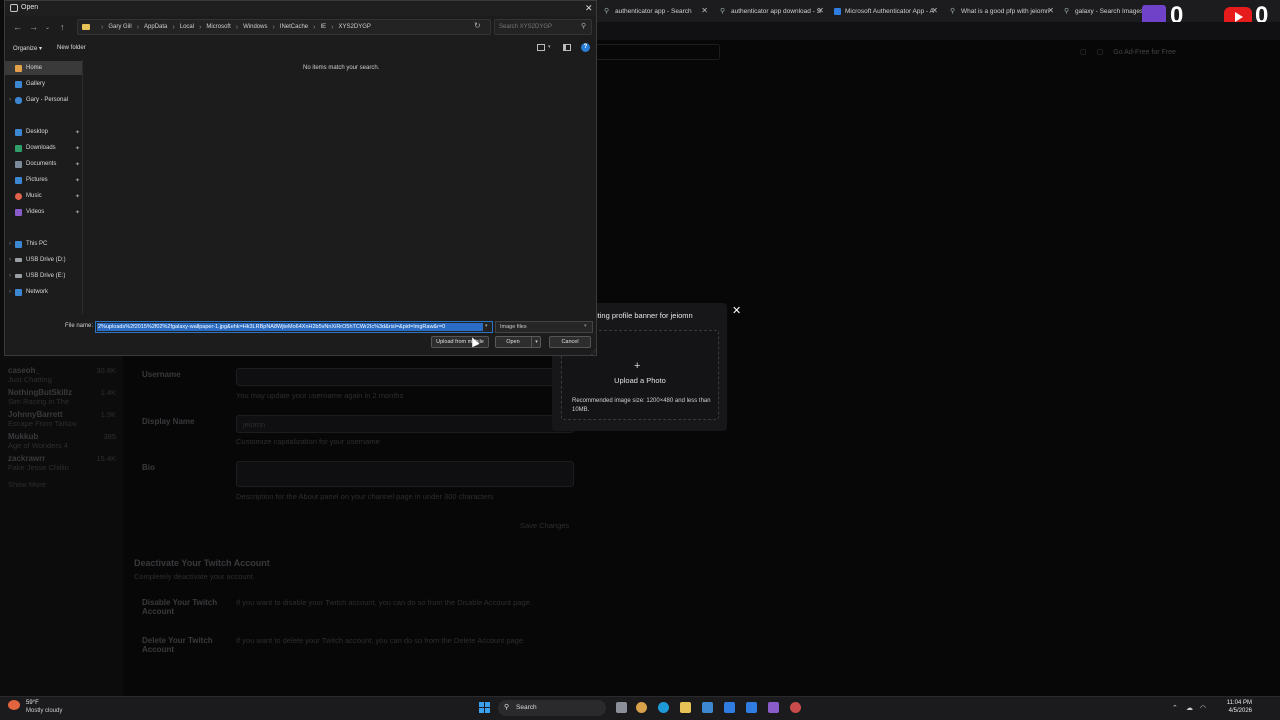  I want to click on nav-item-desktop: Desktop ✦, so click(43, 132).